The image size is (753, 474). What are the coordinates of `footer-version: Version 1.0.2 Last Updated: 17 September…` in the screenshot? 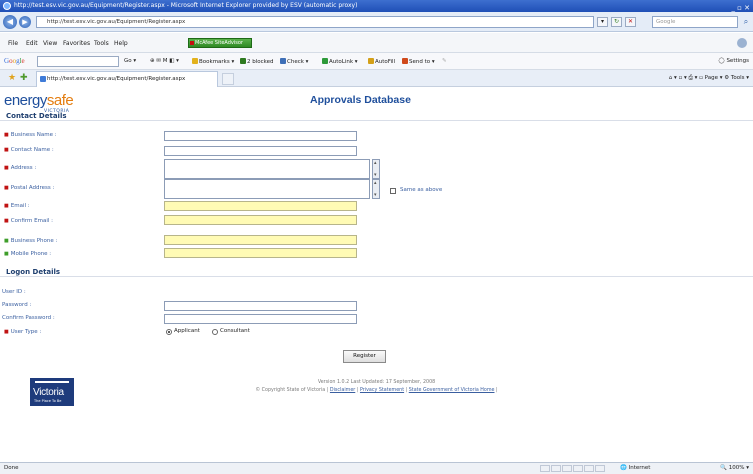 It's located at (376, 382).